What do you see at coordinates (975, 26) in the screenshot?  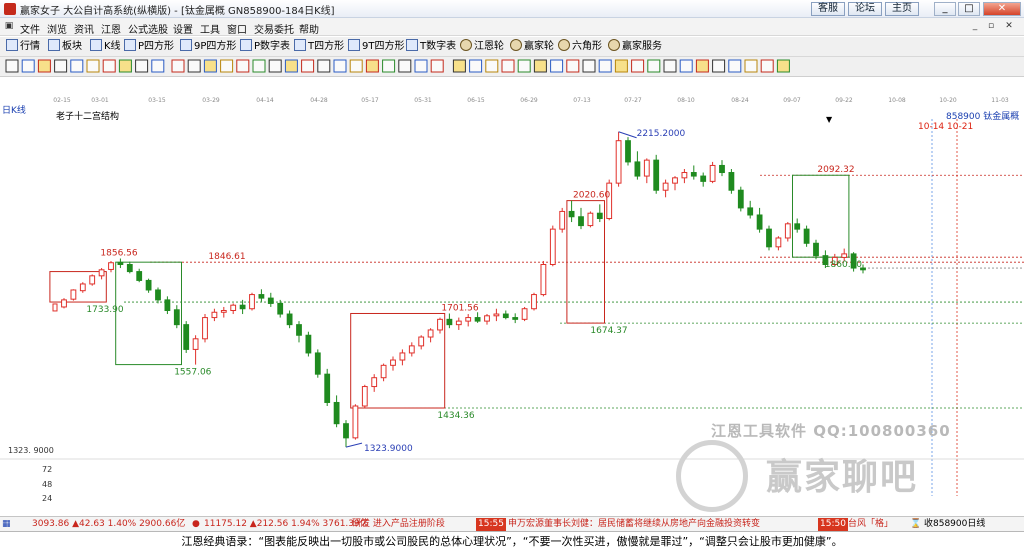 I see `mdi-minimize-icon: _` at bounding box center [975, 26].